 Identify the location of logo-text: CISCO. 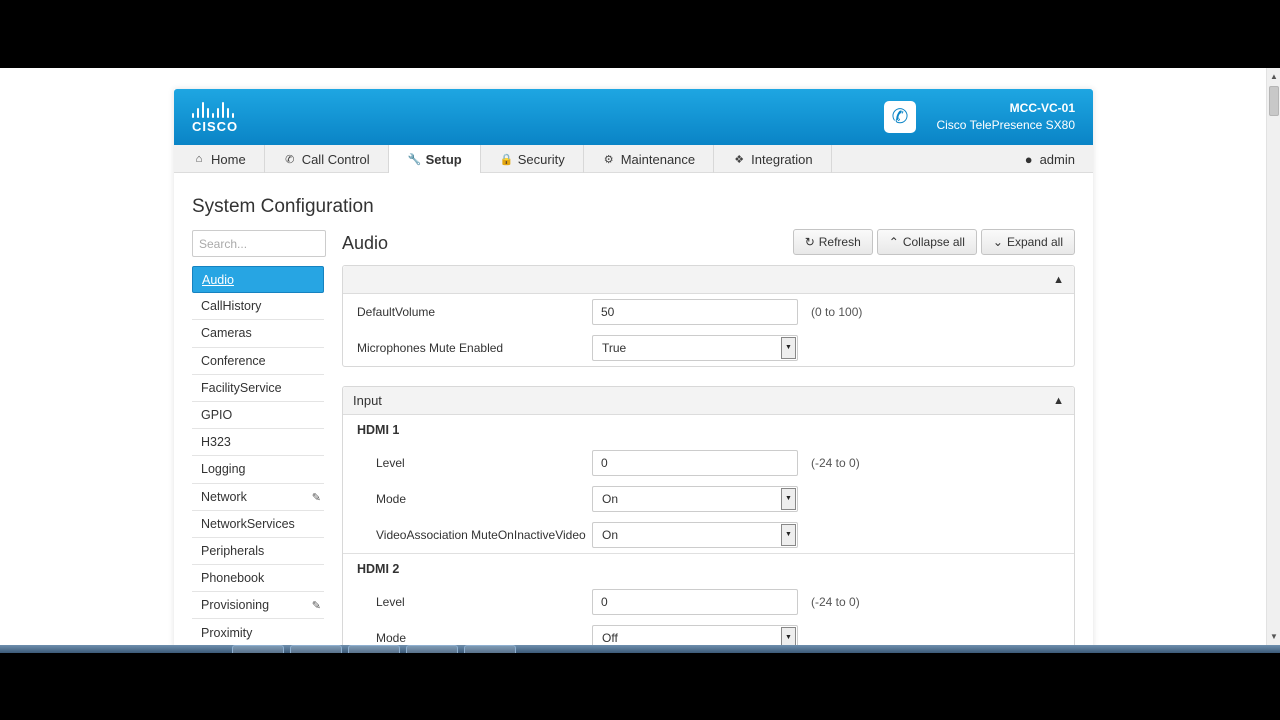
(215, 126).